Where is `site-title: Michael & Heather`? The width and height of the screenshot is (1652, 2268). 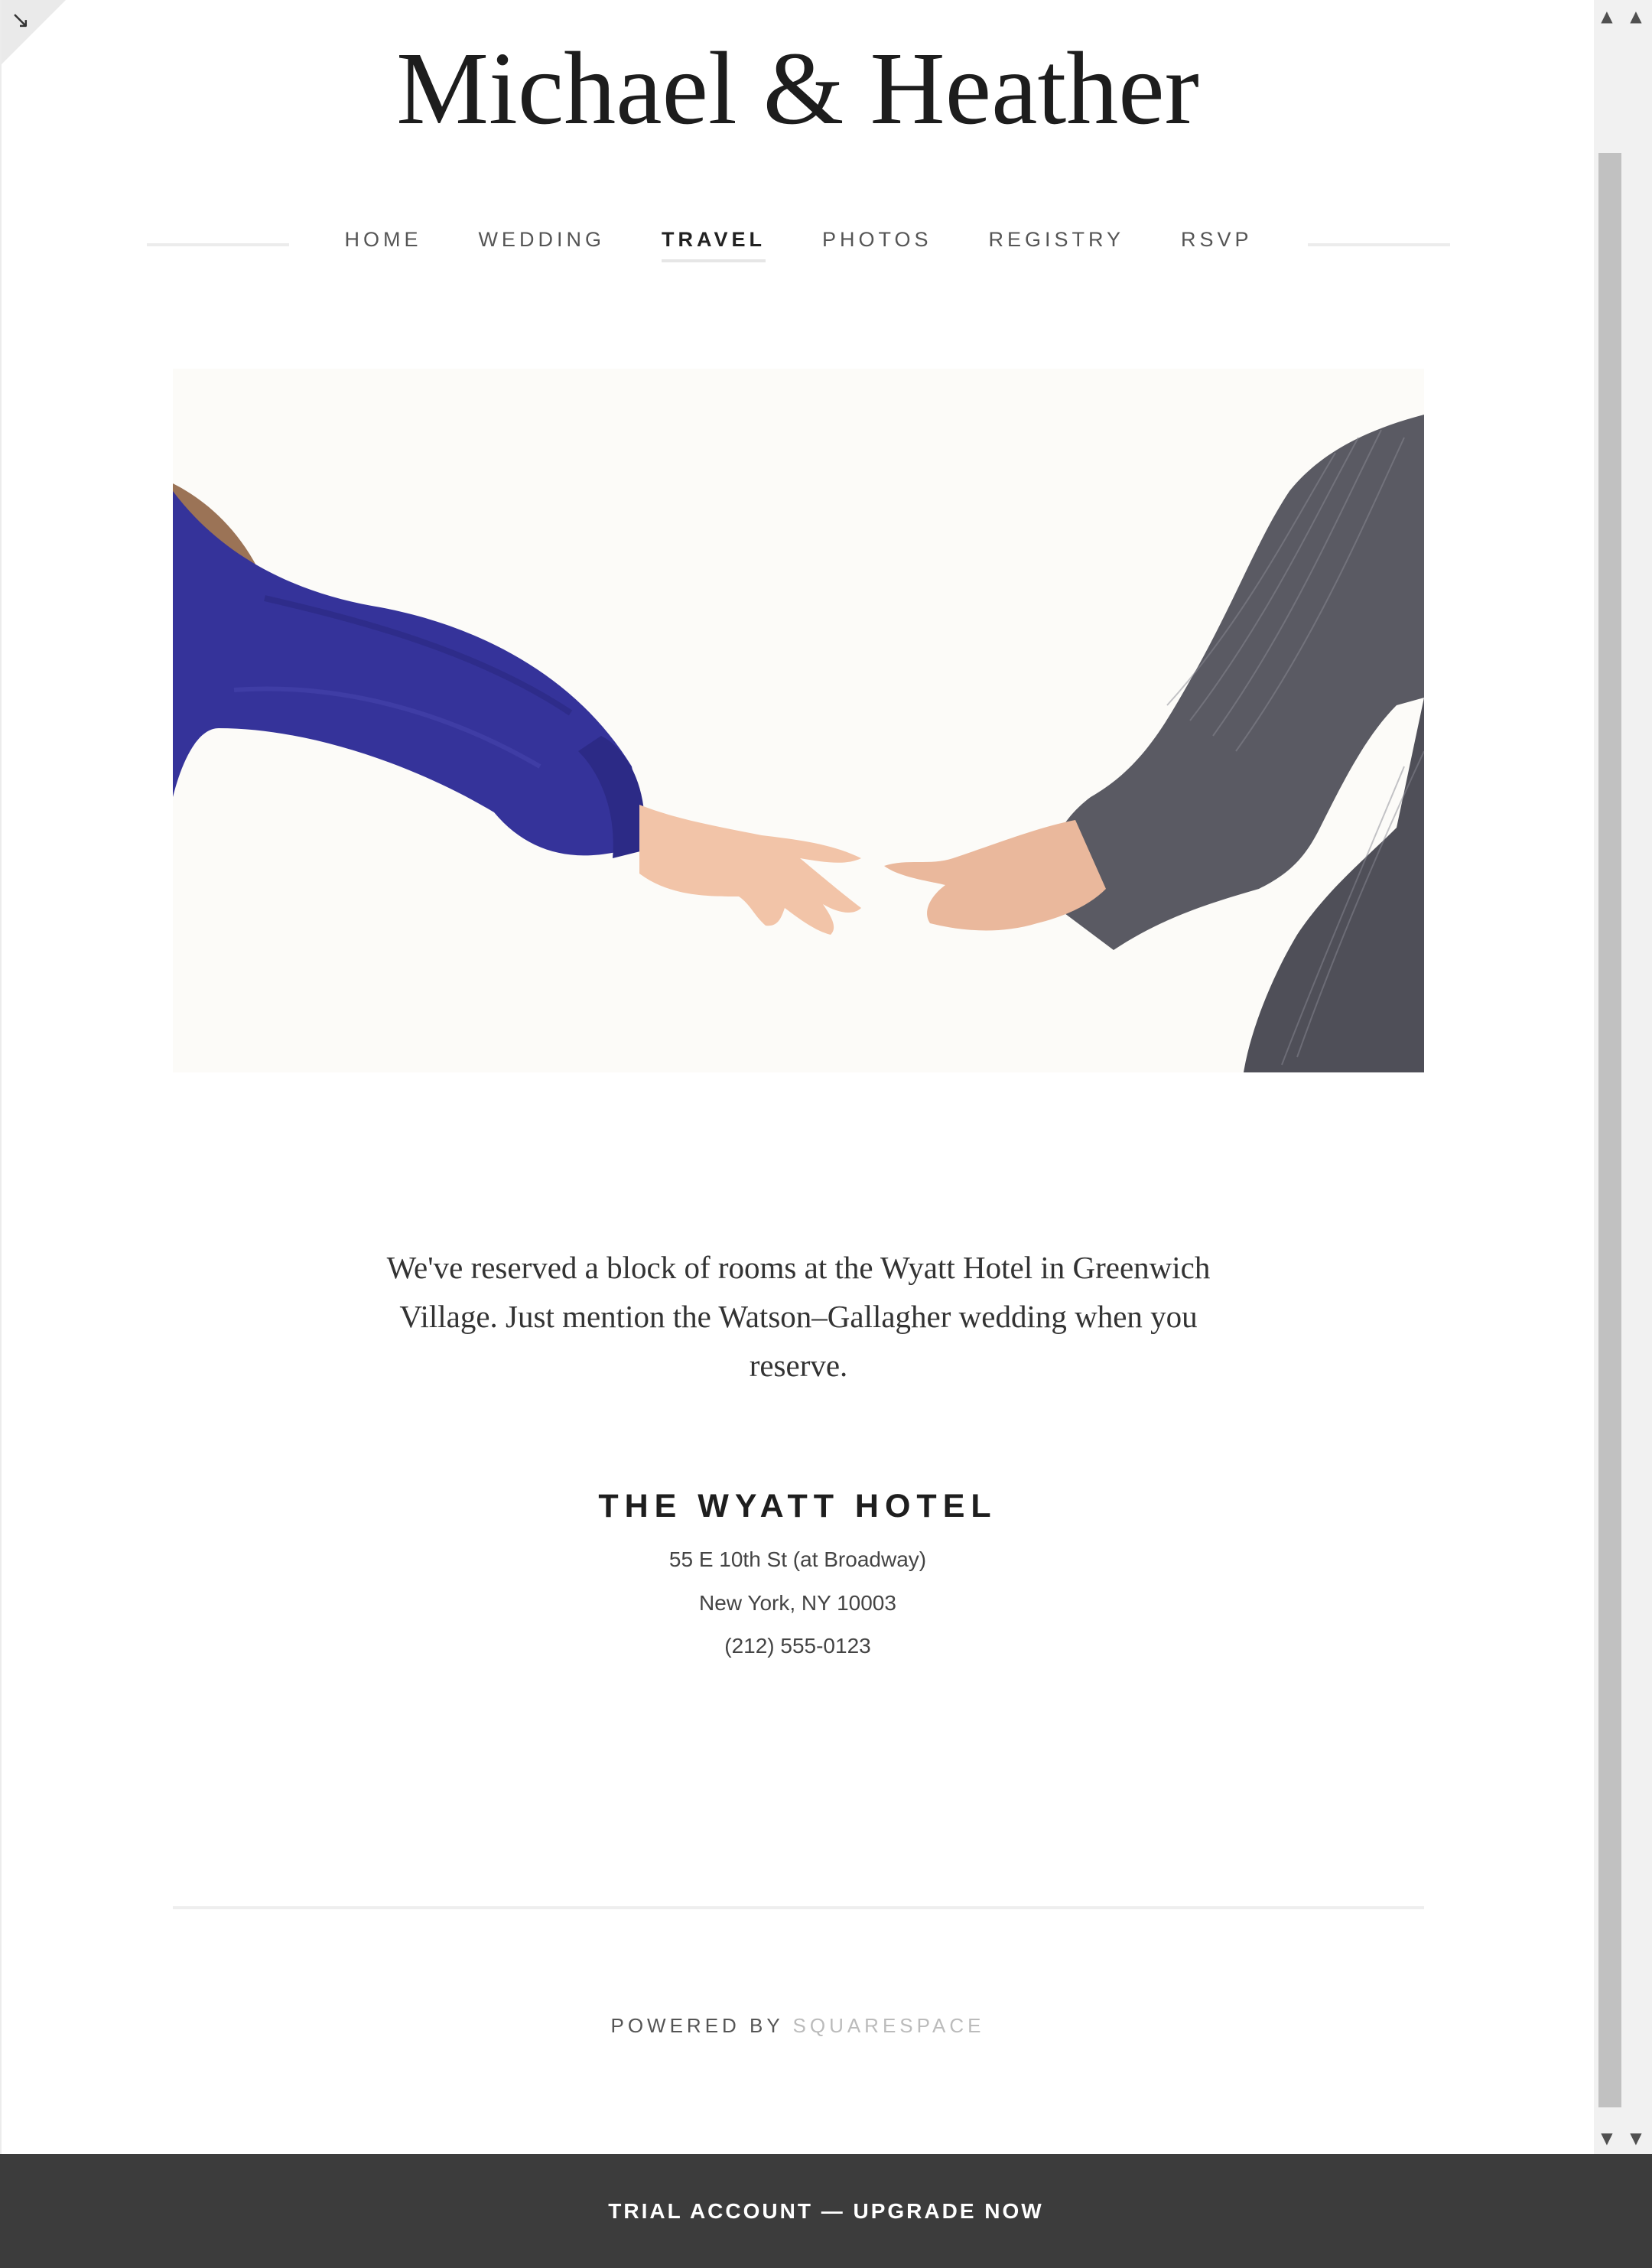
site-title: Michael & Heather is located at coordinates (798, 88).